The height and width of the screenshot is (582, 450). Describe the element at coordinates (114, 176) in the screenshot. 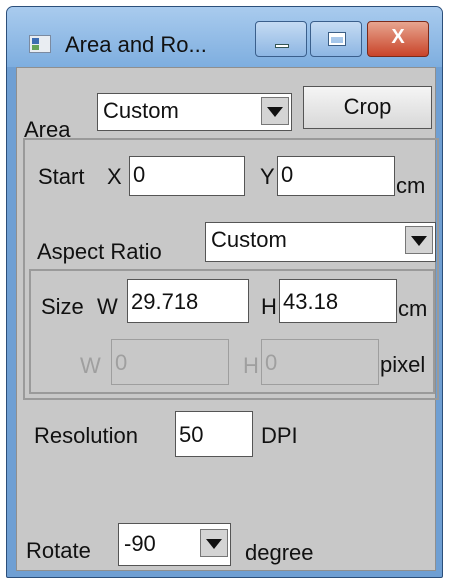

I see `start-x-label: X` at that location.